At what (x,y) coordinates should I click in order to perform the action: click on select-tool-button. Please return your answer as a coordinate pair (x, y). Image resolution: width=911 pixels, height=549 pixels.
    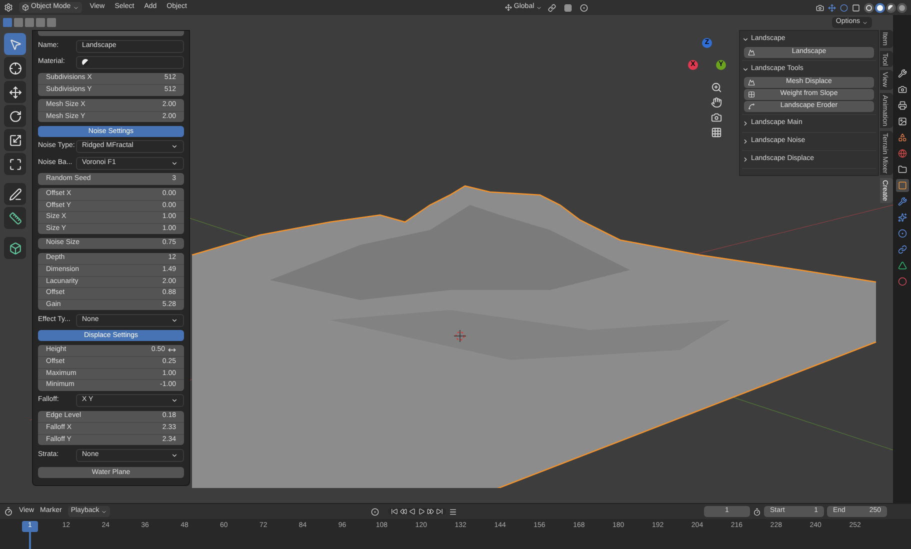
    Looking at the image, I should click on (15, 44).